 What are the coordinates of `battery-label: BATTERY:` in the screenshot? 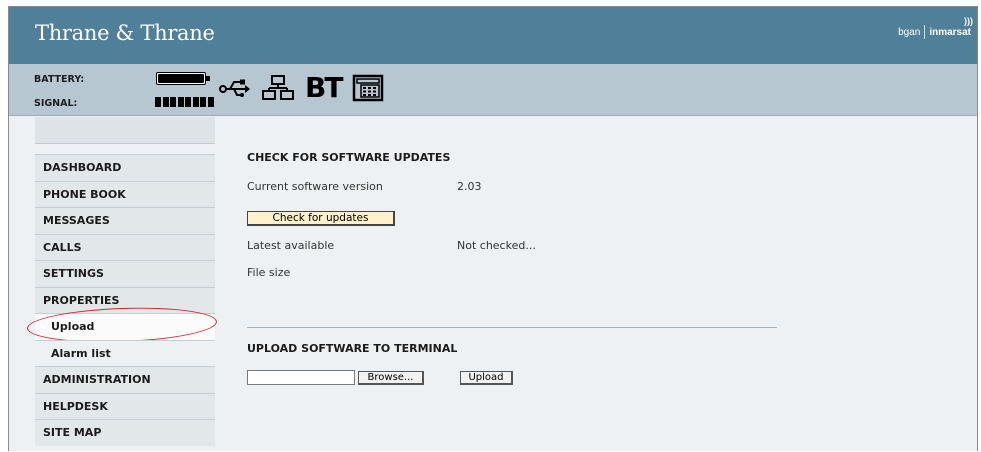 It's located at (59, 79).